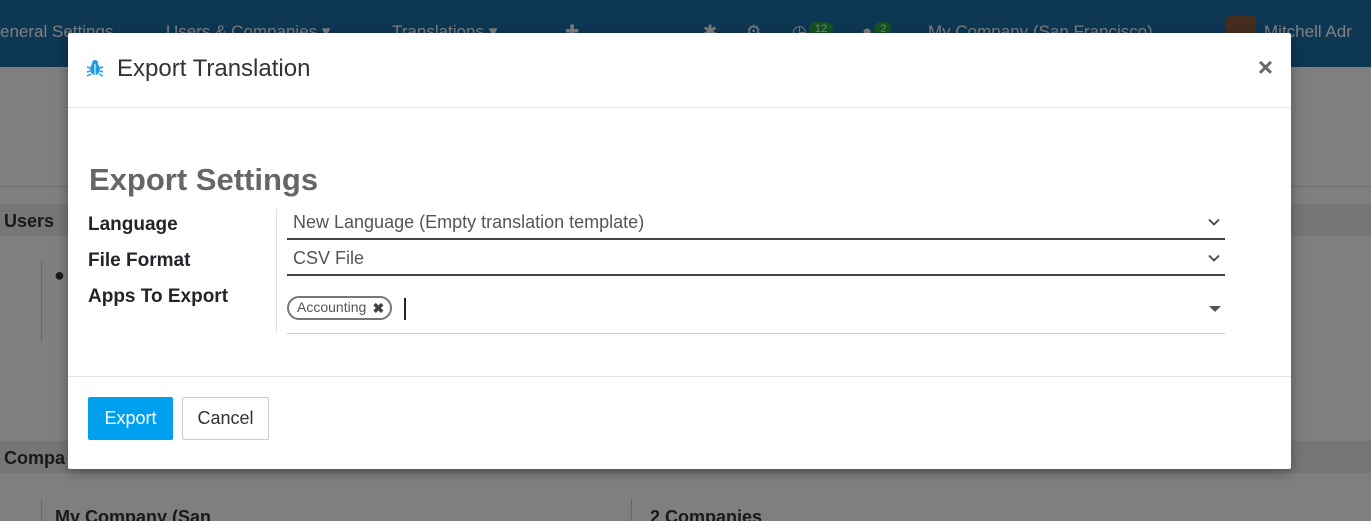 The image size is (1371, 521). Describe the element at coordinates (133, 224) in the screenshot. I see `language-label: Language` at that location.